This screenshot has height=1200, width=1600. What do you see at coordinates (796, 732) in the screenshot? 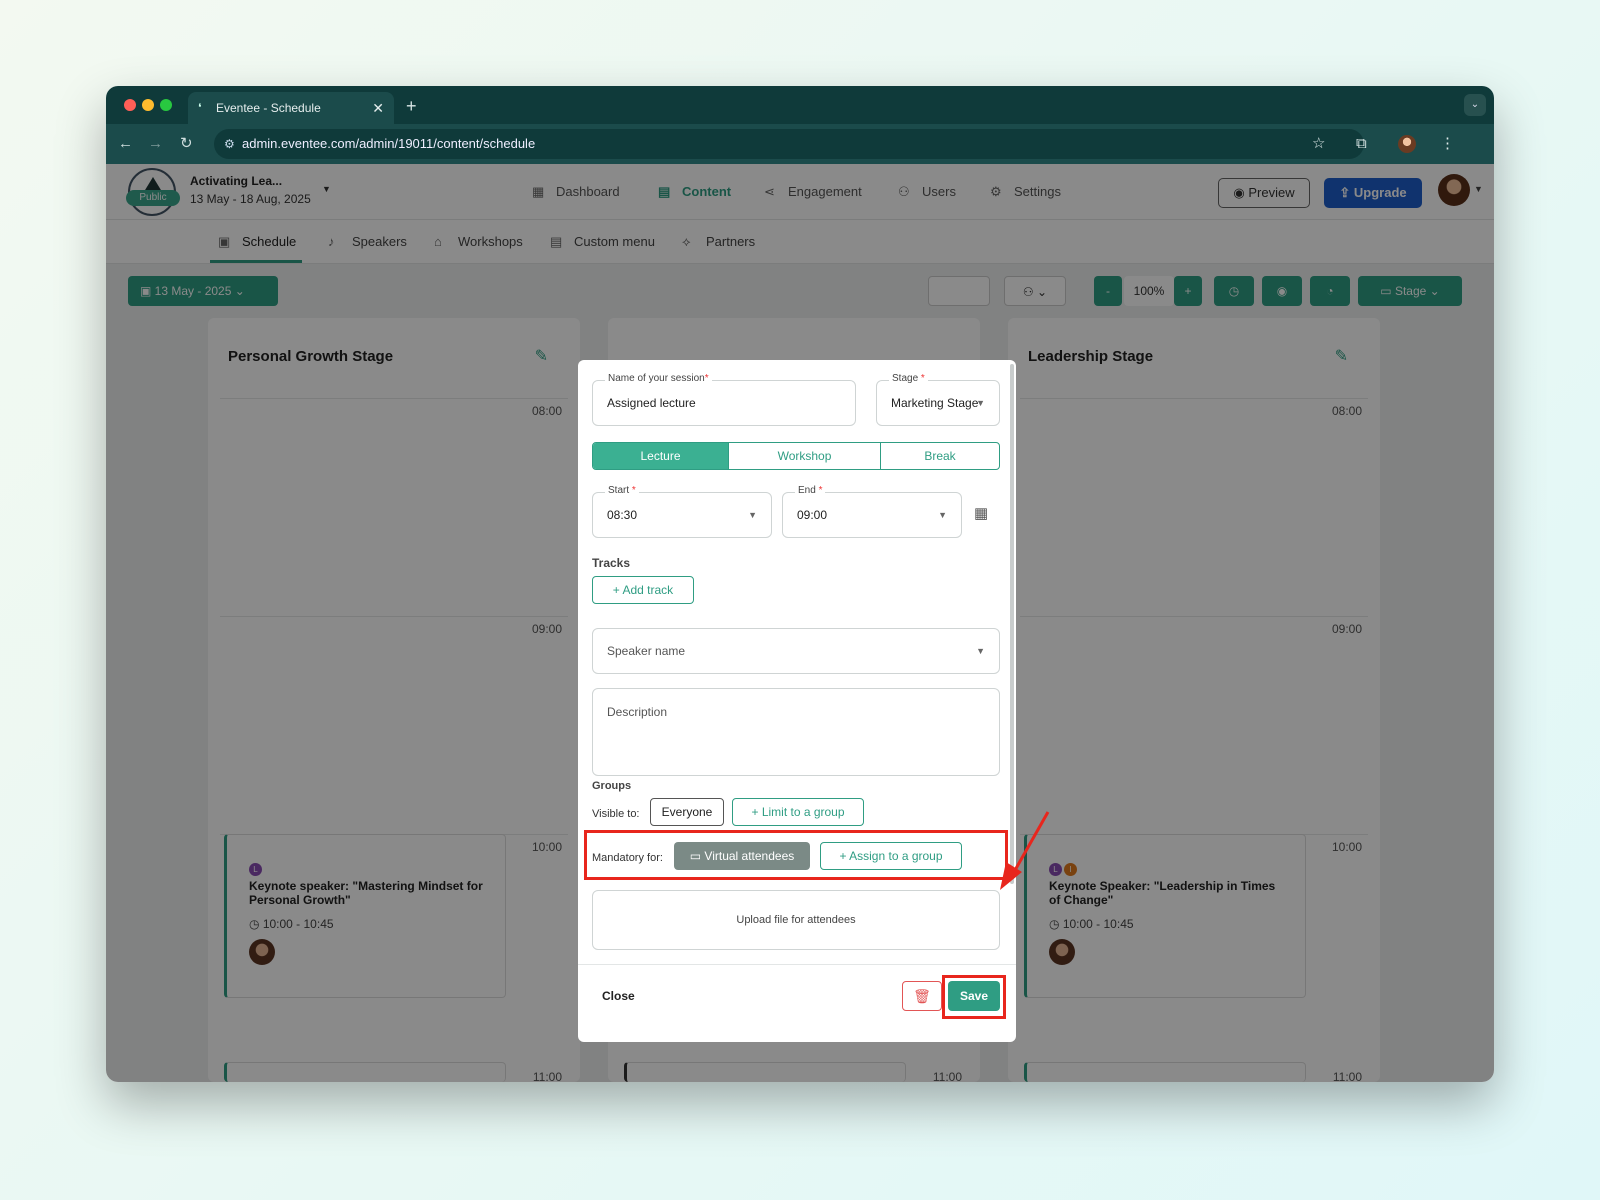
I see `description-textarea: Description` at bounding box center [796, 732].